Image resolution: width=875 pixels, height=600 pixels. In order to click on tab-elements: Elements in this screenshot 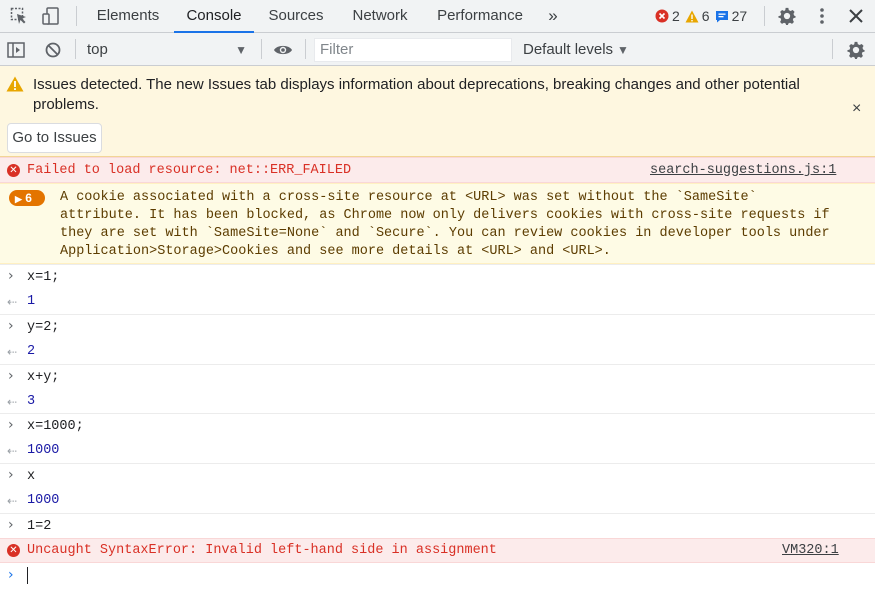, I will do `click(128, 16)`.